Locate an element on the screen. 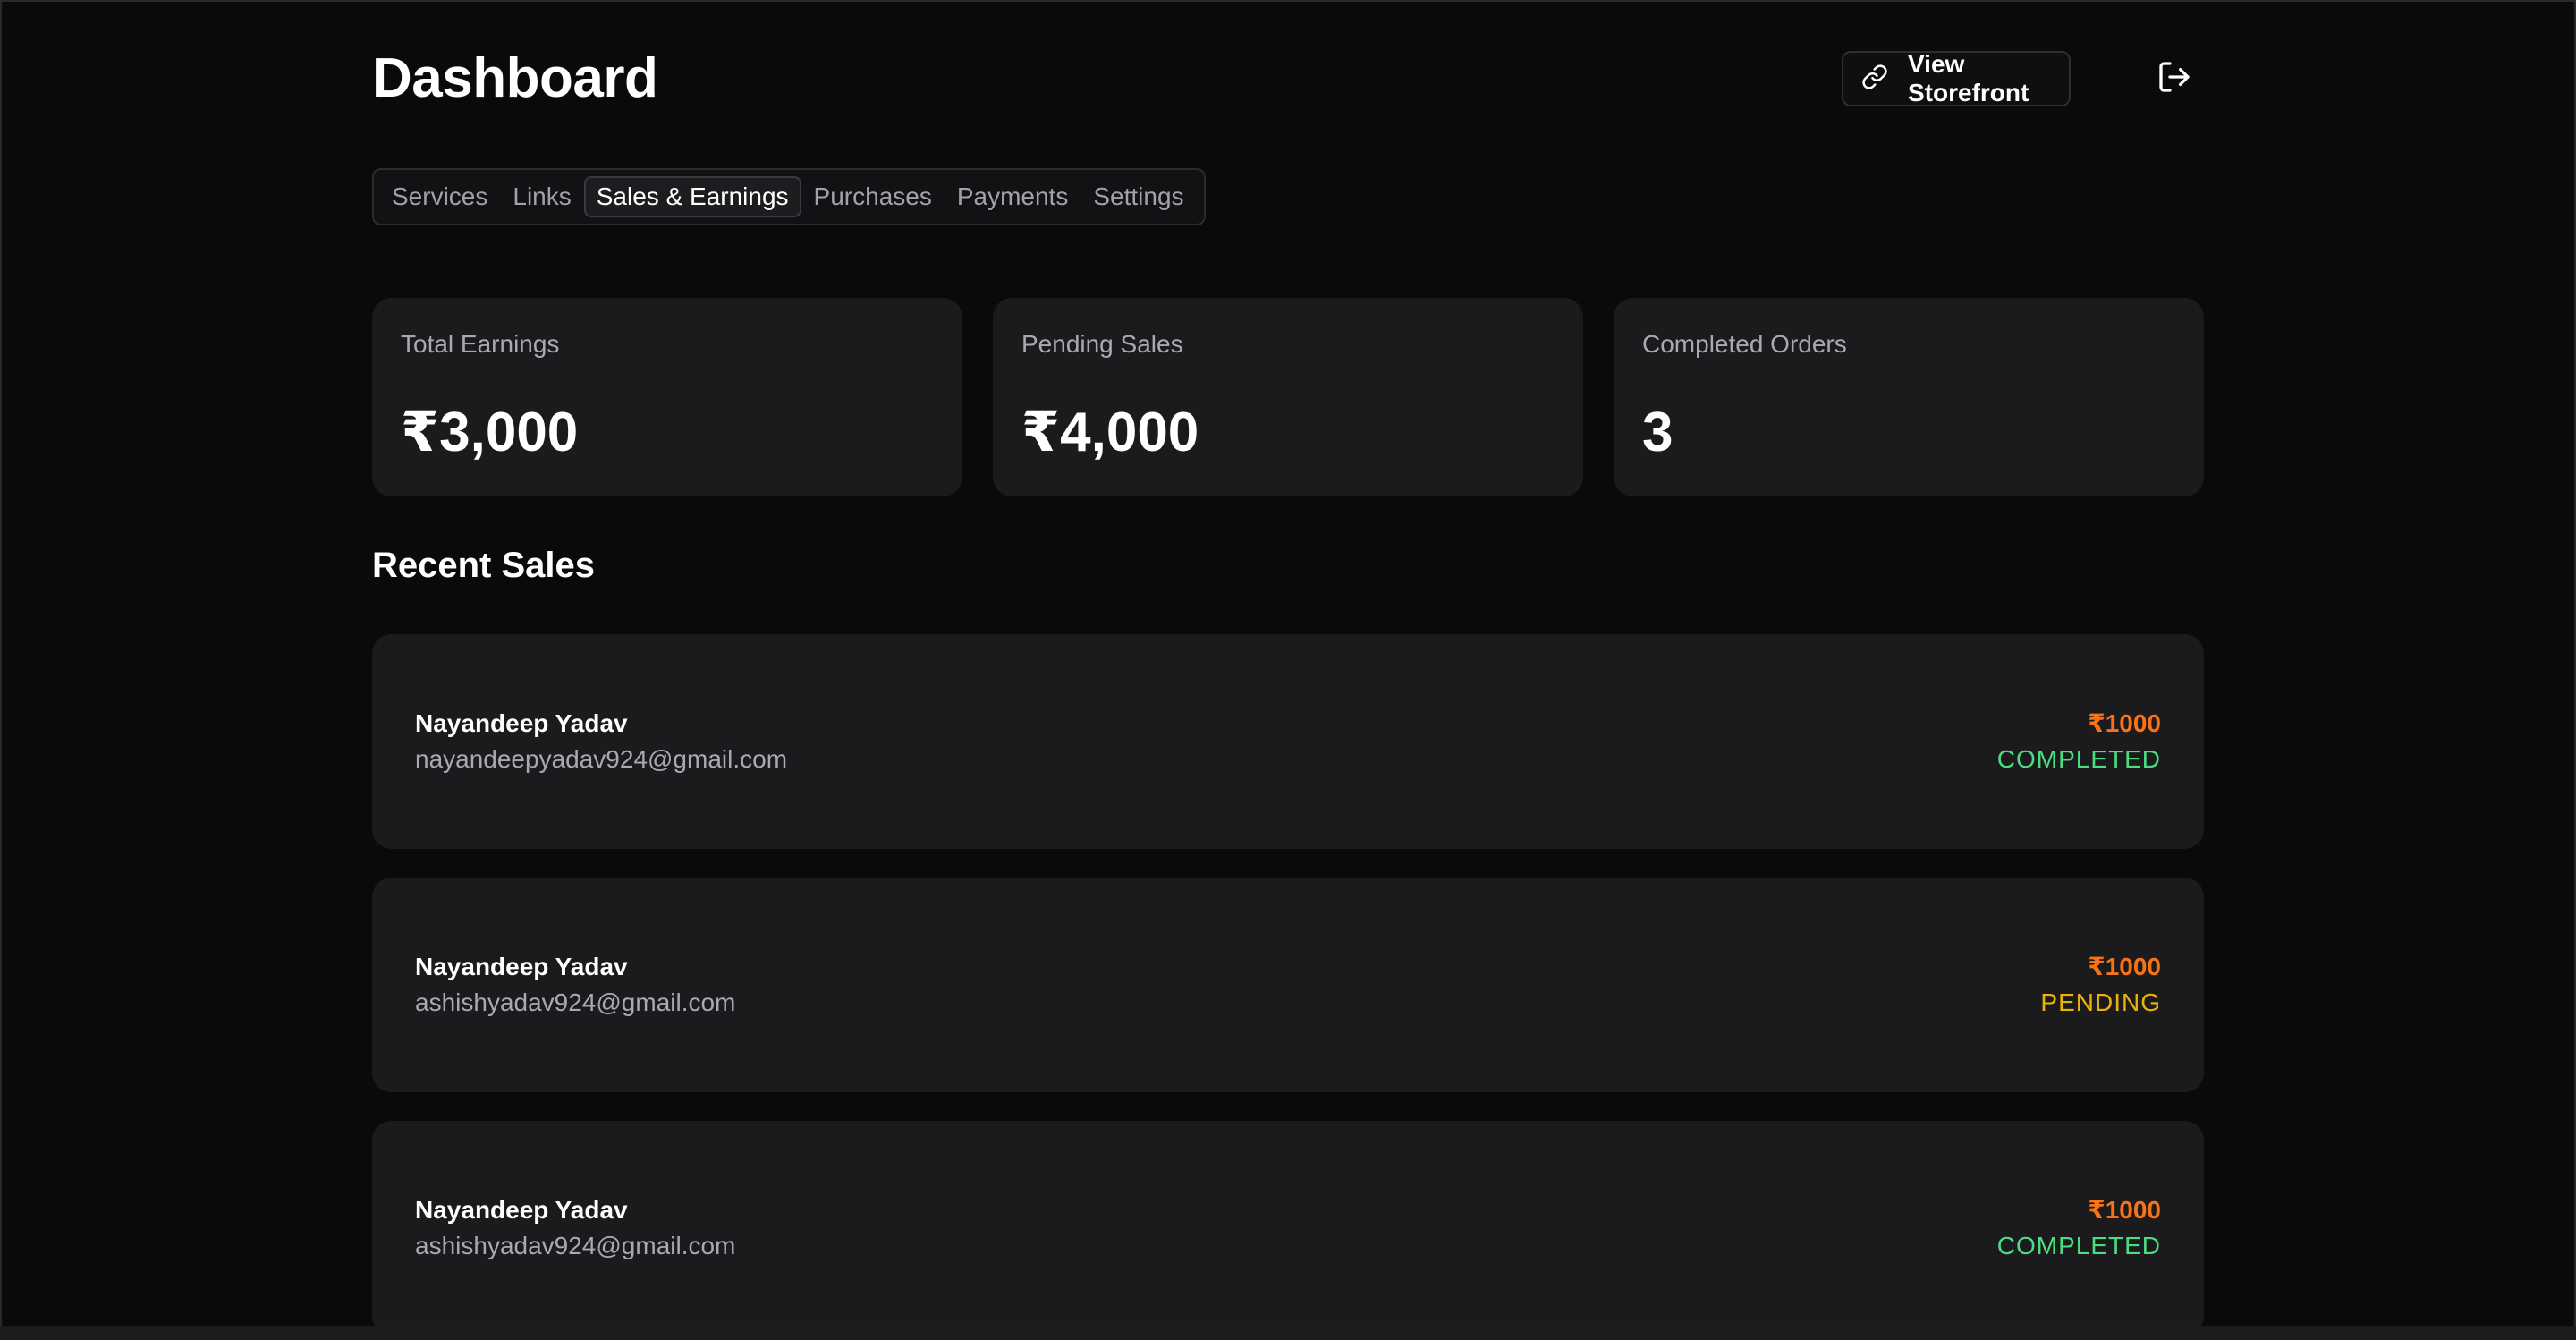  buyer-email: nayandeepyadav924@gmail.com is located at coordinates (601, 759).